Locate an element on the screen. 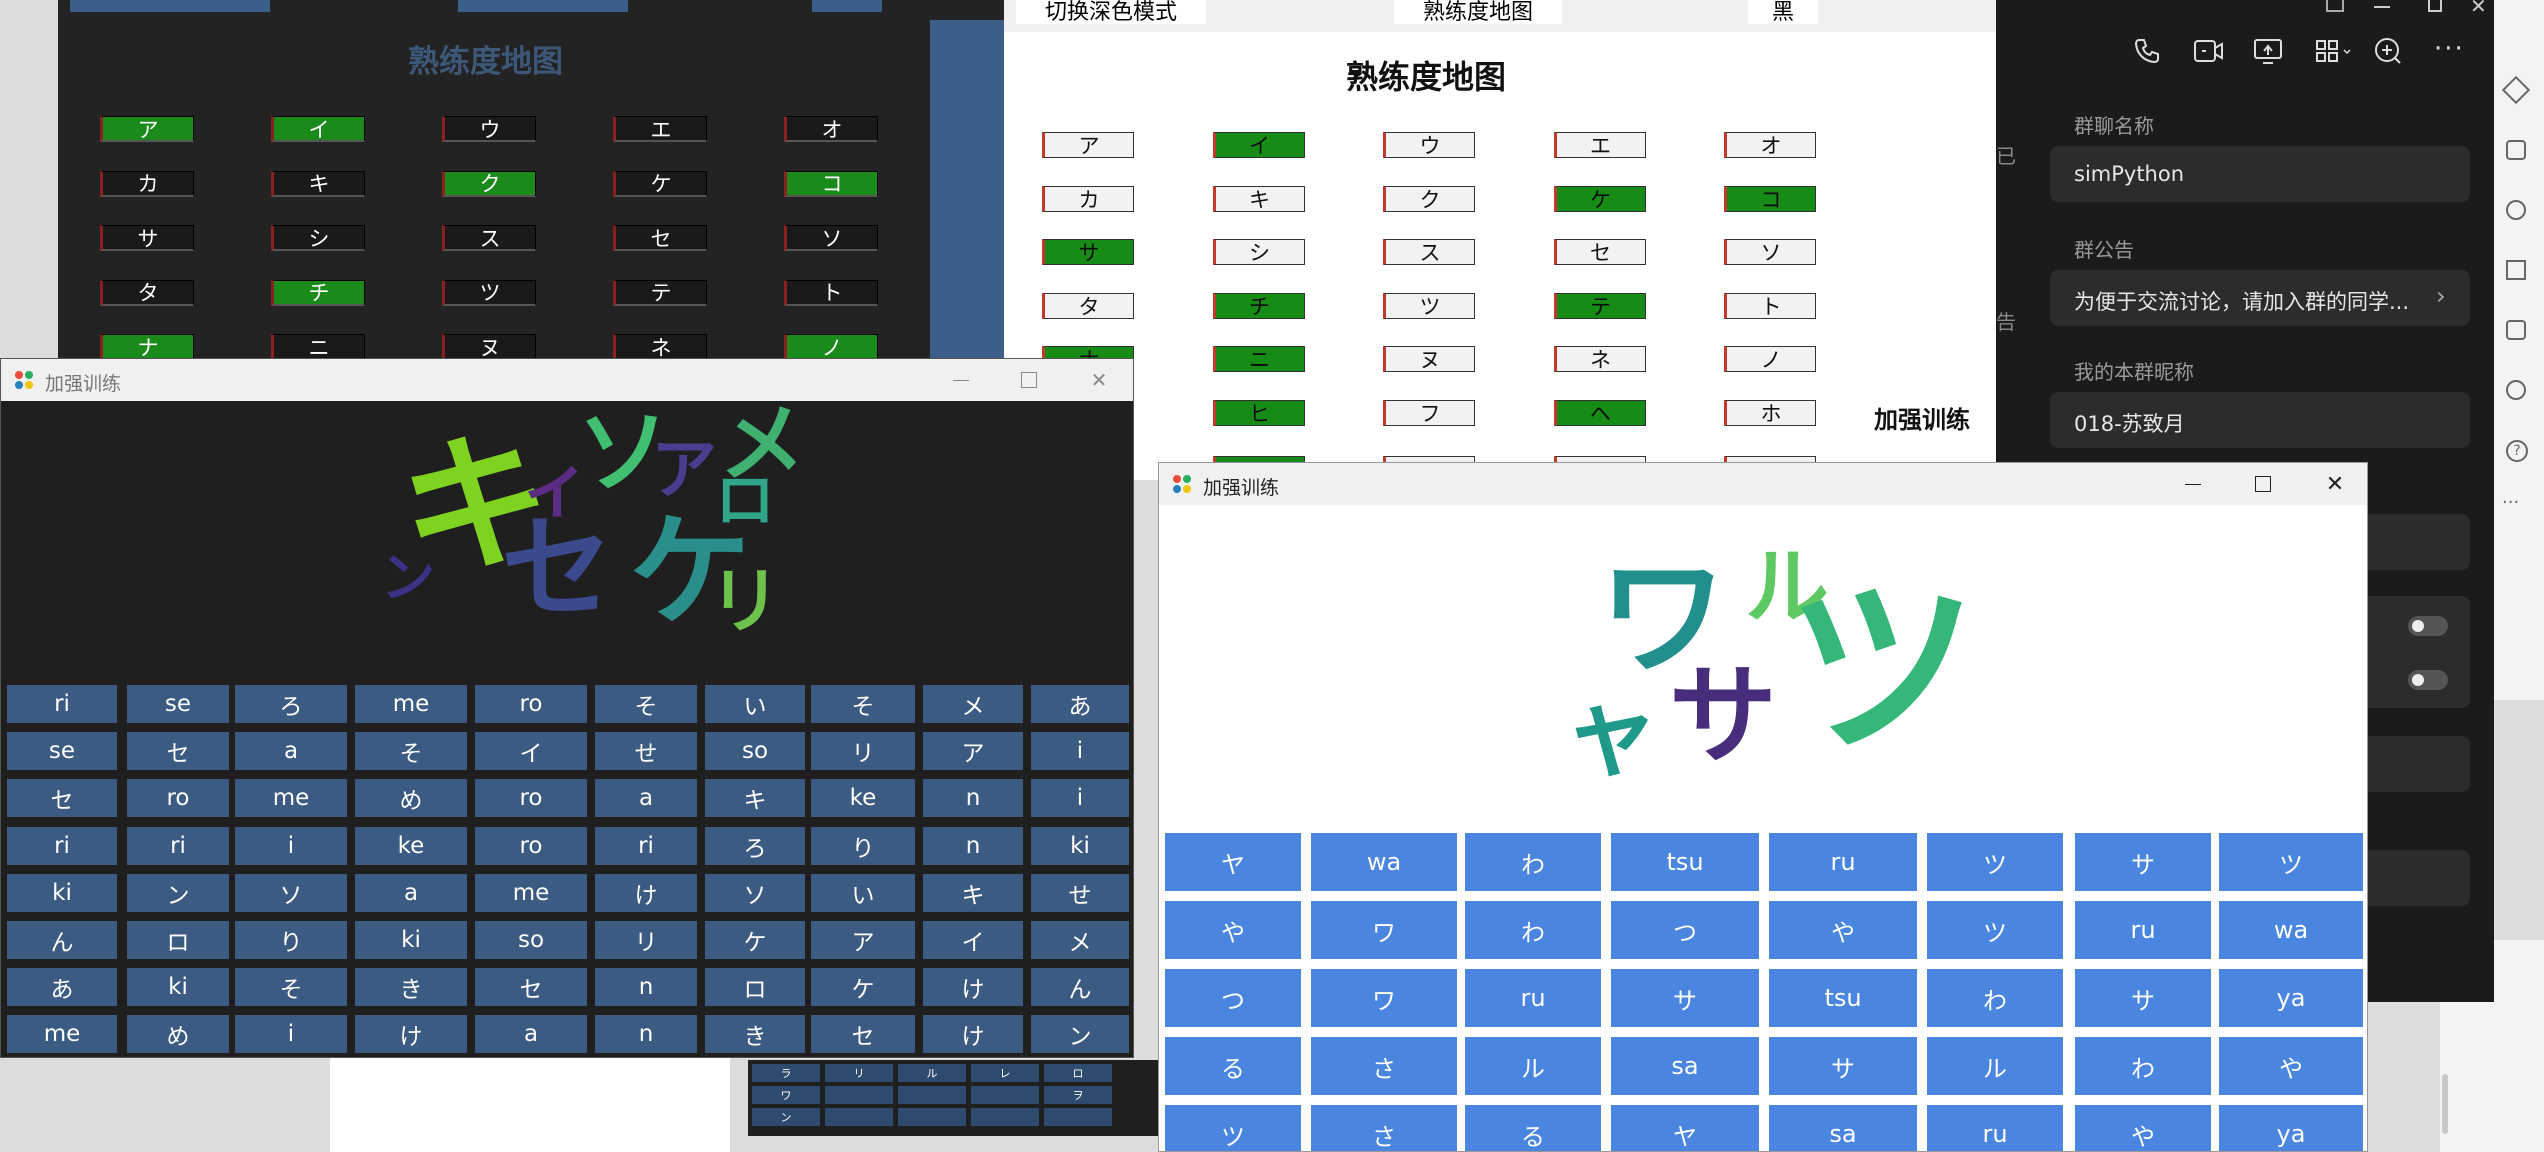 The width and height of the screenshot is (2544, 1152). proficiency-cell: テ is located at coordinates (660, 292).